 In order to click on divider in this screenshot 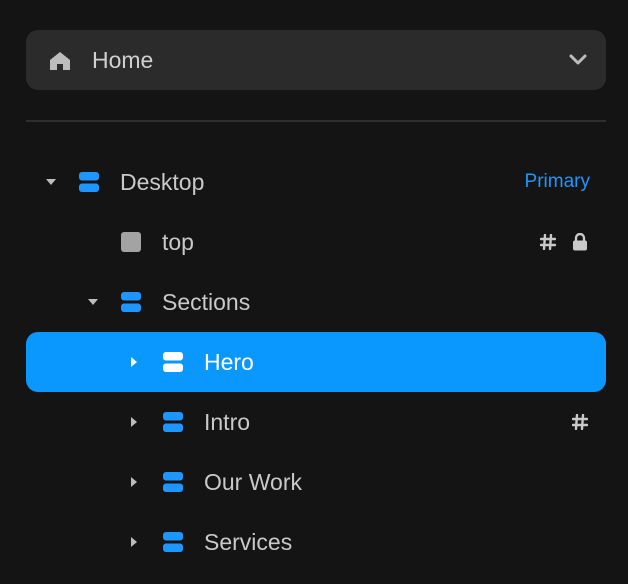, I will do `click(316, 121)`.